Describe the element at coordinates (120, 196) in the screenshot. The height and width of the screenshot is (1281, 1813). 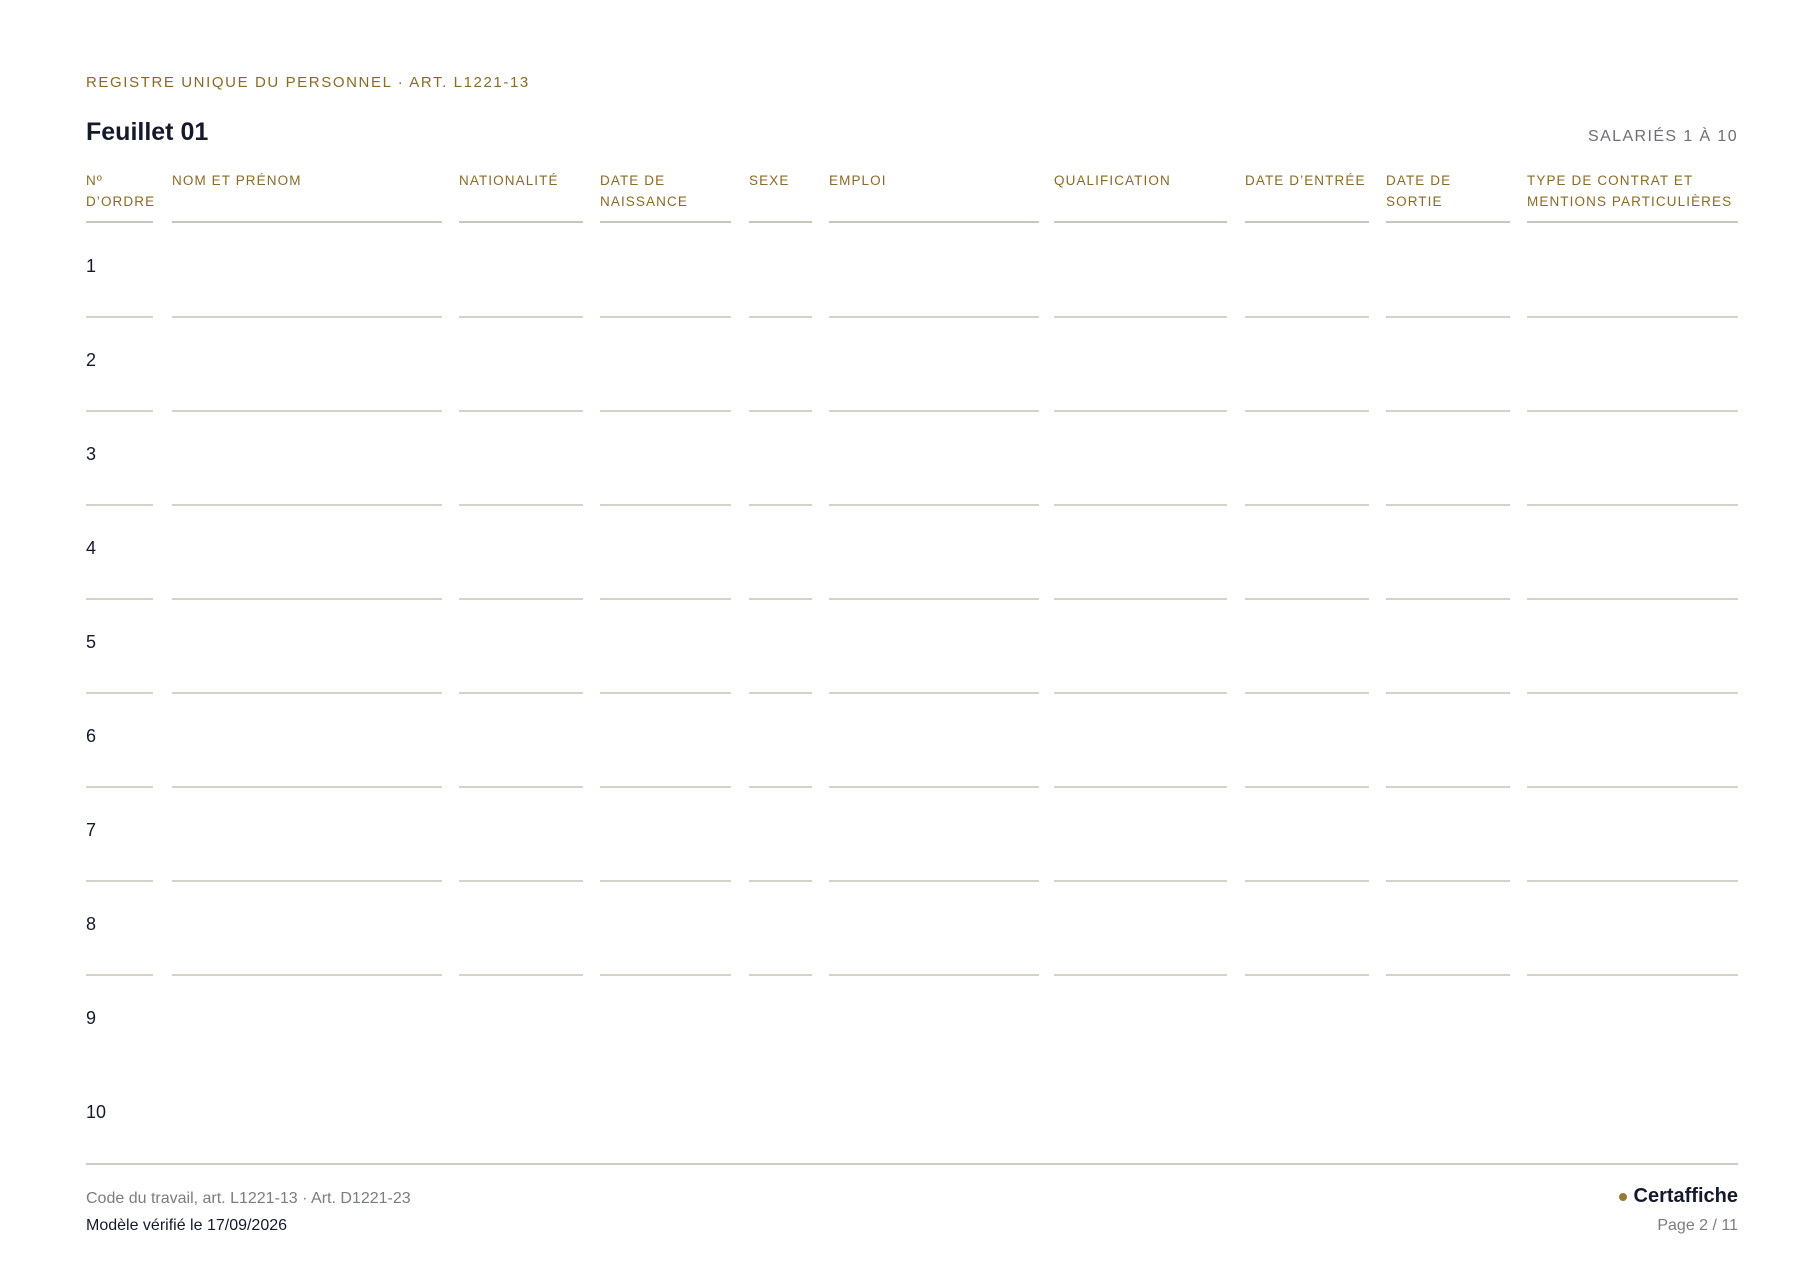
I see `column-header-order: Nº D’ORDRE` at that location.